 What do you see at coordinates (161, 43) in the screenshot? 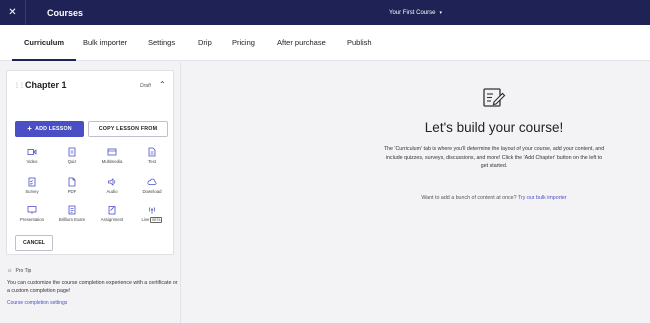
I see `tab-settings: Settings` at bounding box center [161, 43].